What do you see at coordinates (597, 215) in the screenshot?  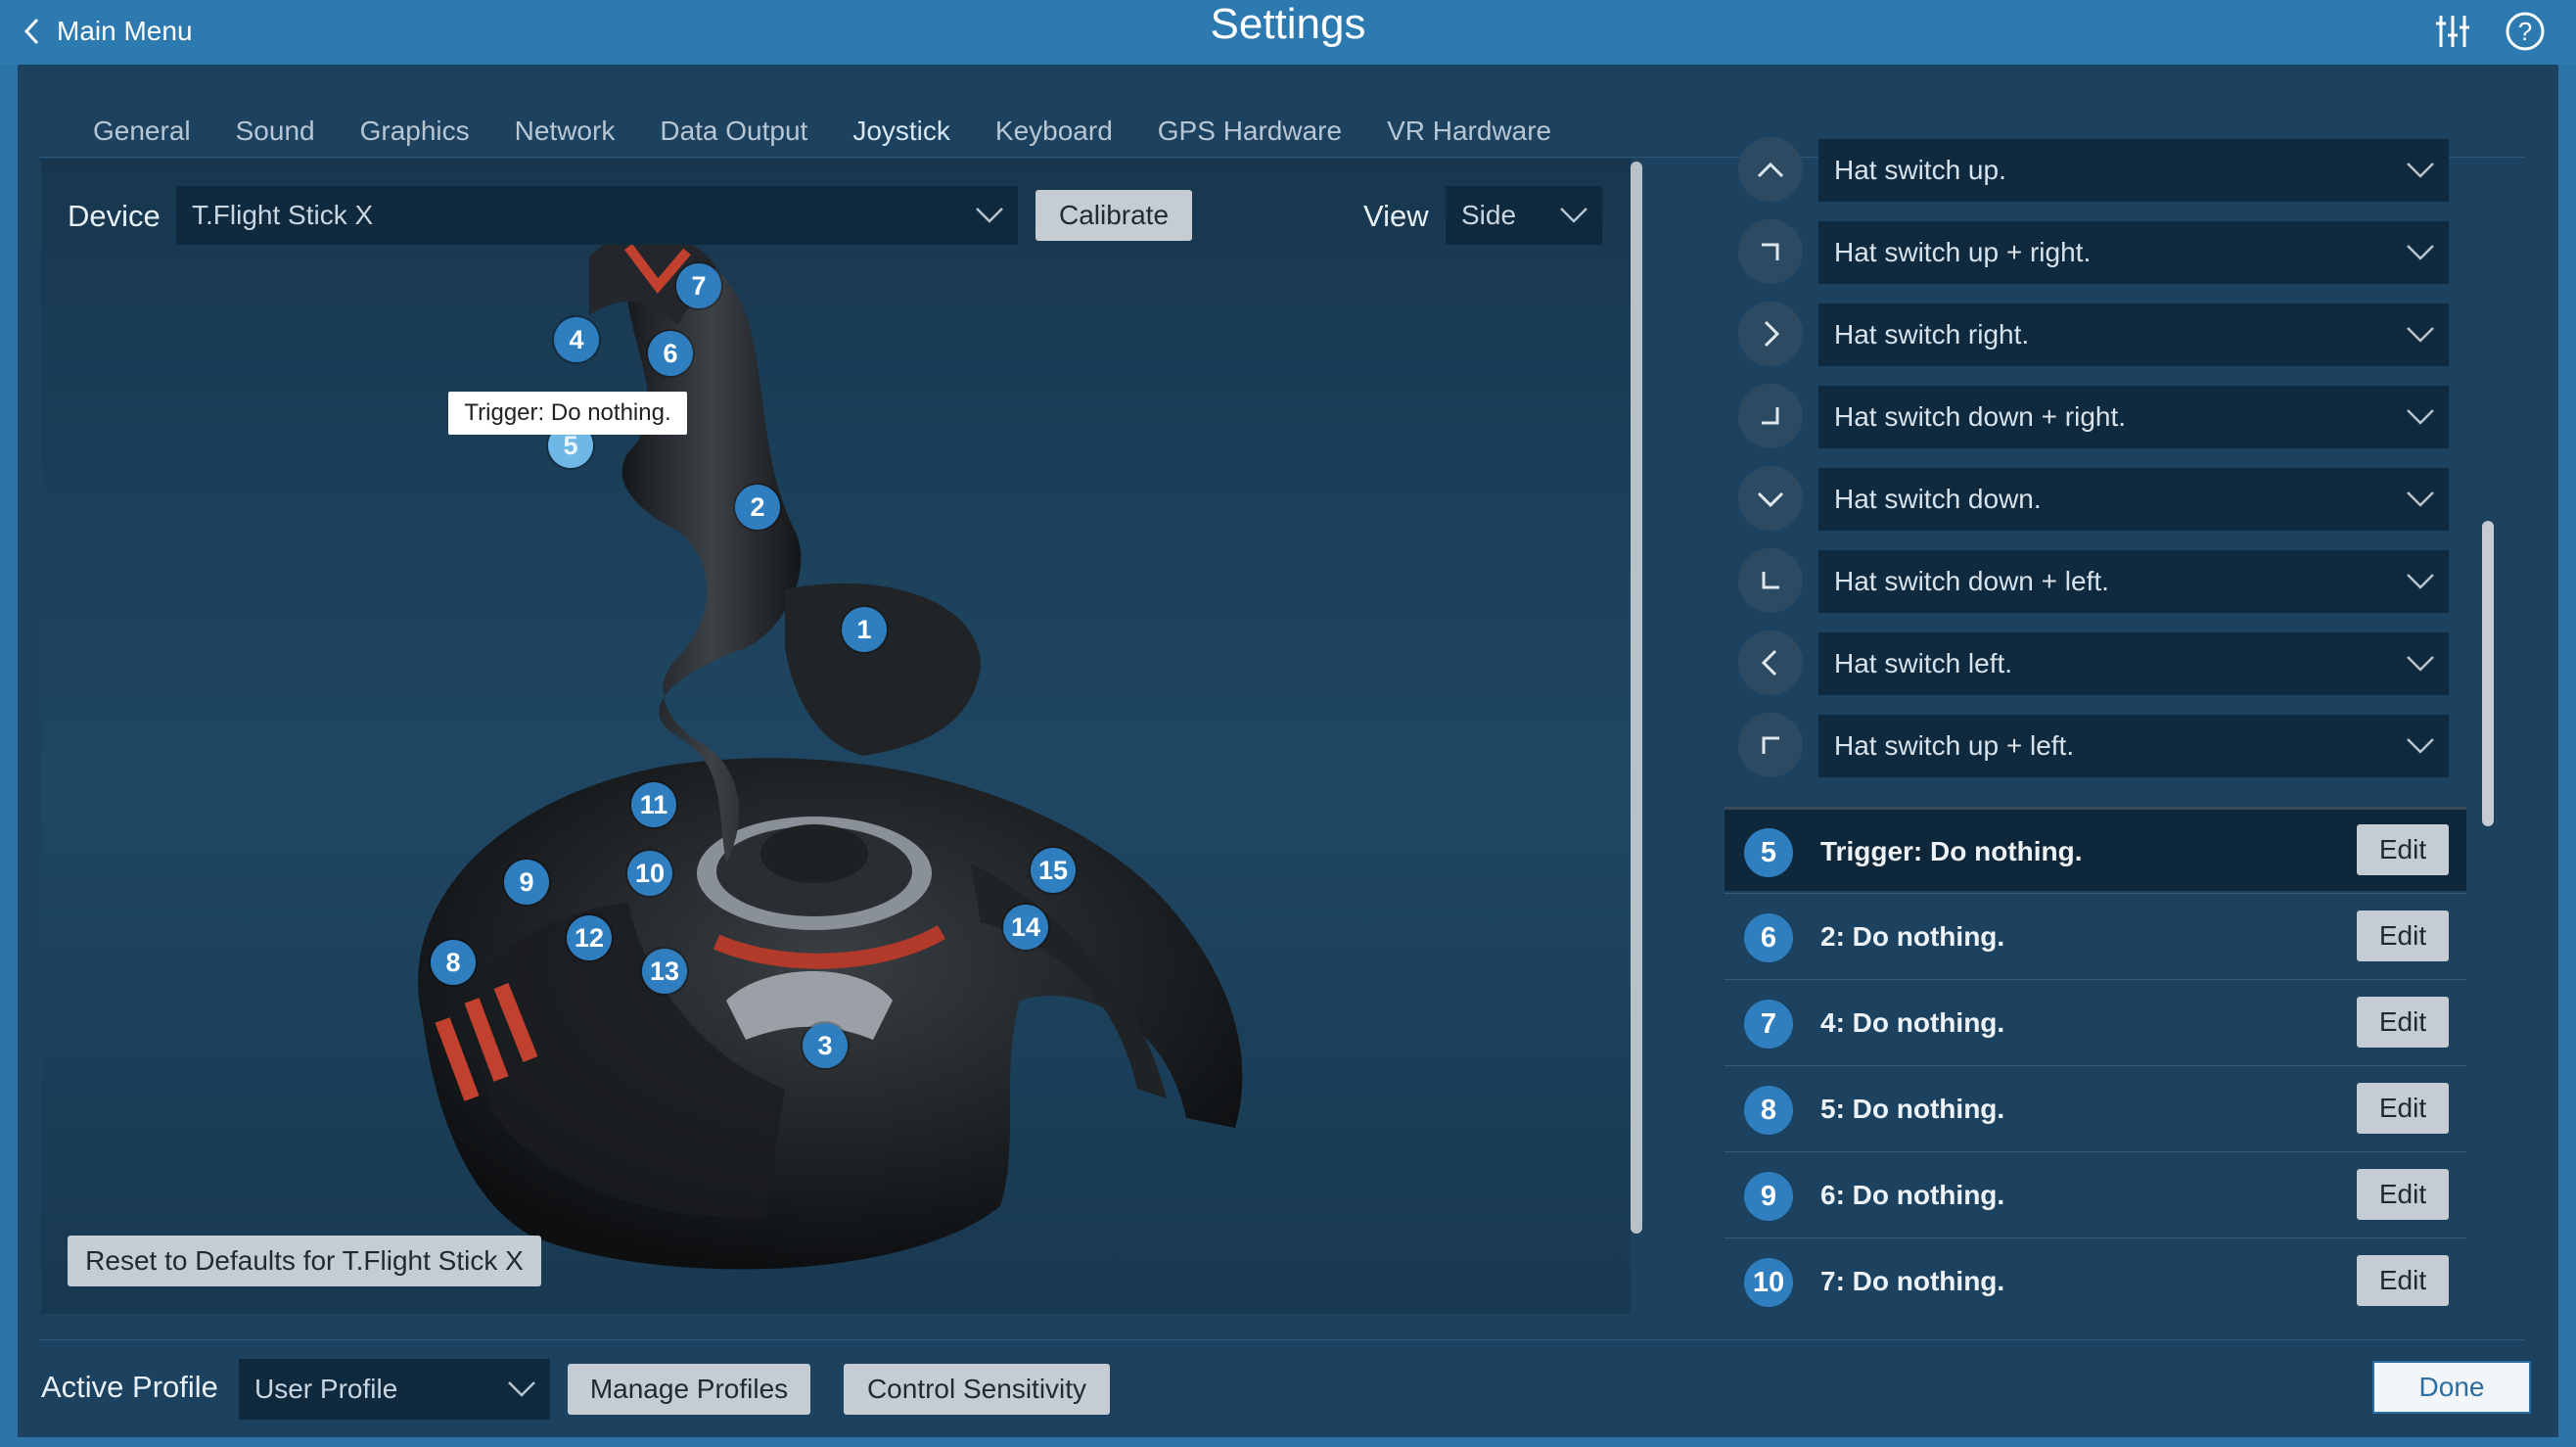 I see `device-select: T.Flight Stick X` at bounding box center [597, 215].